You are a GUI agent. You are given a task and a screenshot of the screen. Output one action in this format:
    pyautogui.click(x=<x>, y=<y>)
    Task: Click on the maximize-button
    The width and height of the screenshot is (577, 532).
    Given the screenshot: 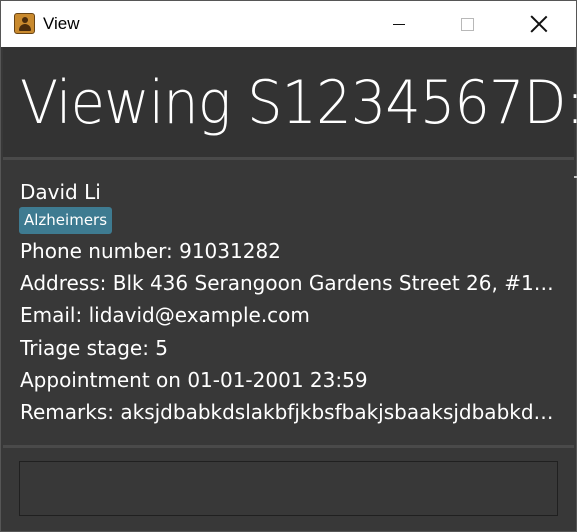 What is the action you would take?
    pyautogui.click(x=470, y=24)
    